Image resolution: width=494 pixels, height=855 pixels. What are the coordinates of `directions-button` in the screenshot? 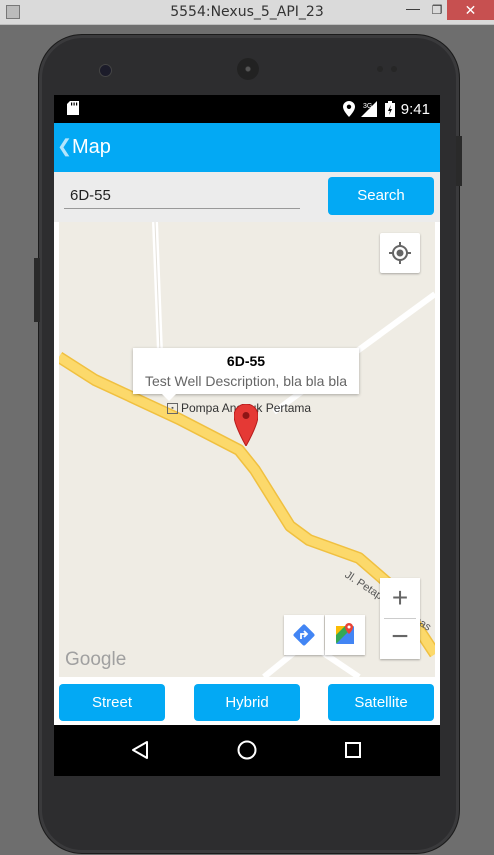 It's located at (304, 635).